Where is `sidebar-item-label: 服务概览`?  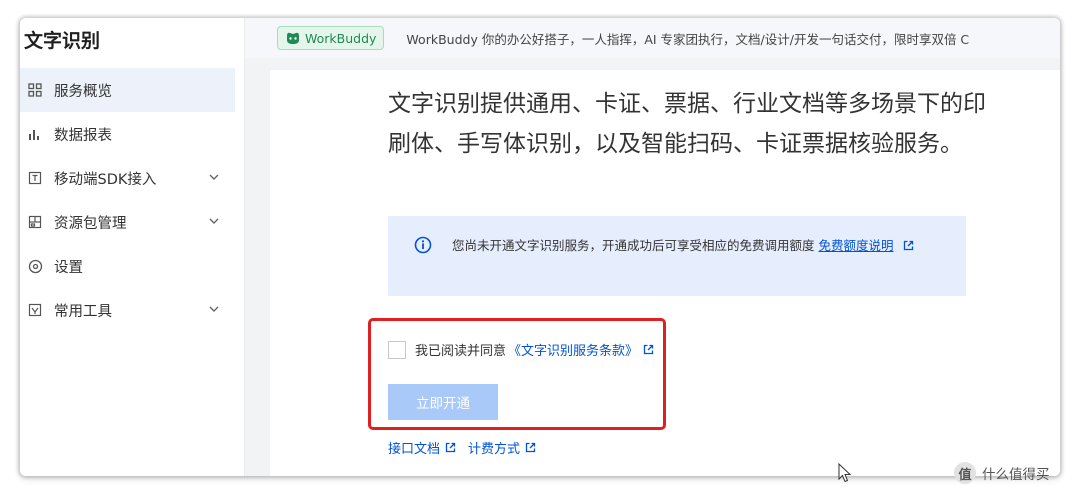 sidebar-item-label: 服务概览 is located at coordinates (83, 91).